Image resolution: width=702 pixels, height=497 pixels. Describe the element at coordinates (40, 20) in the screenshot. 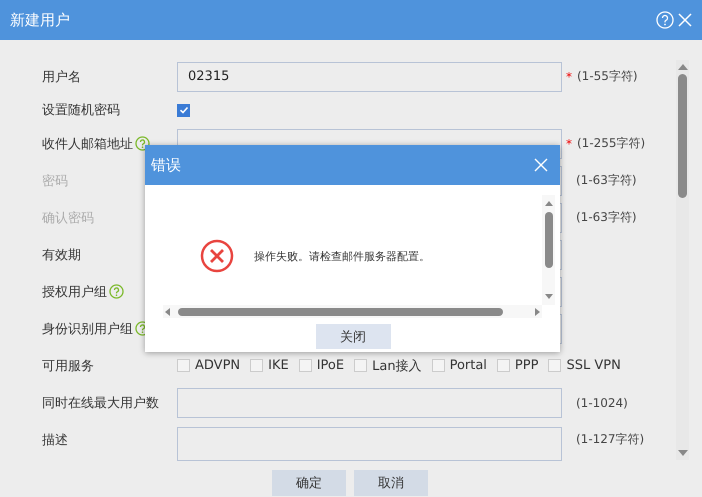

I see `window-title: 新建用户` at that location.